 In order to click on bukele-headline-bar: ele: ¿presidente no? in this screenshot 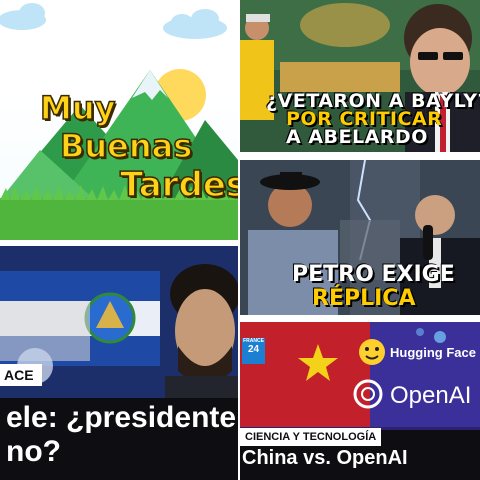, I will do `click(119, 439)`.